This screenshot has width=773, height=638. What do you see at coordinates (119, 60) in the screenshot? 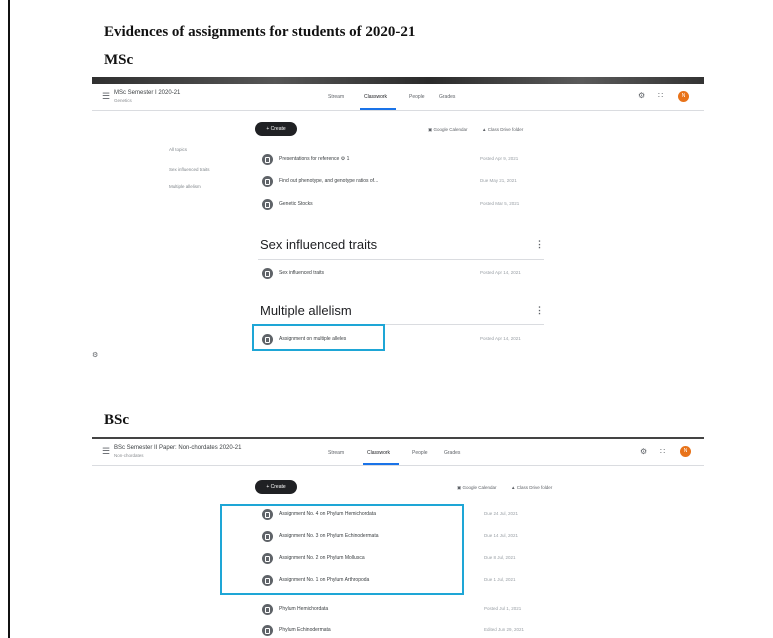
I see `msc-heading: MSc` at bounding box center [119, 60].